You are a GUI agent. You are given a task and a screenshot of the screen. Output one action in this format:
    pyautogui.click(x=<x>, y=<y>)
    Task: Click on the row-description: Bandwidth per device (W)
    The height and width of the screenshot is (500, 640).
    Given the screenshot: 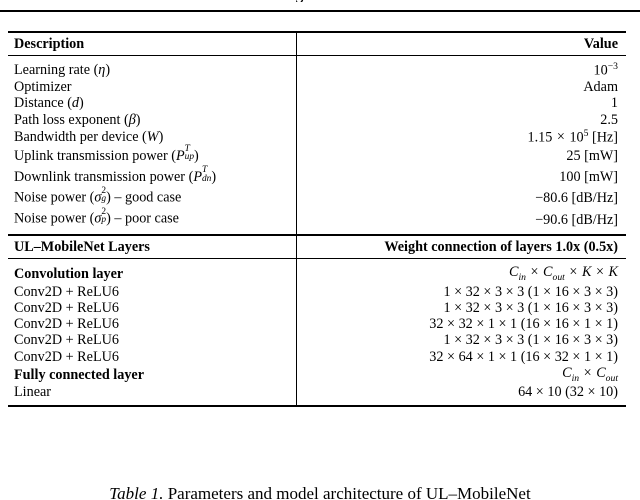 What is the action you would take?
    pyautogui.click(x=152, y=136)
    